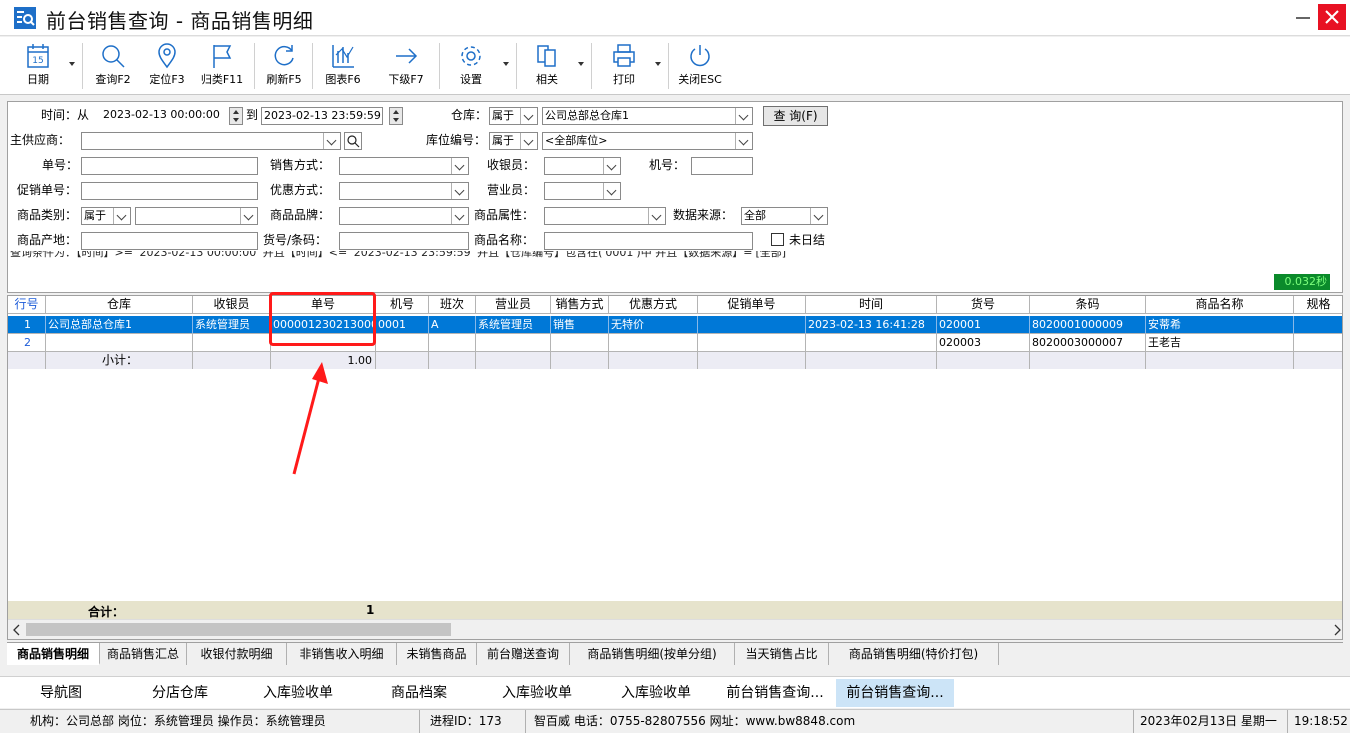  I want to click on col-header: 行号, so click(27, 305).